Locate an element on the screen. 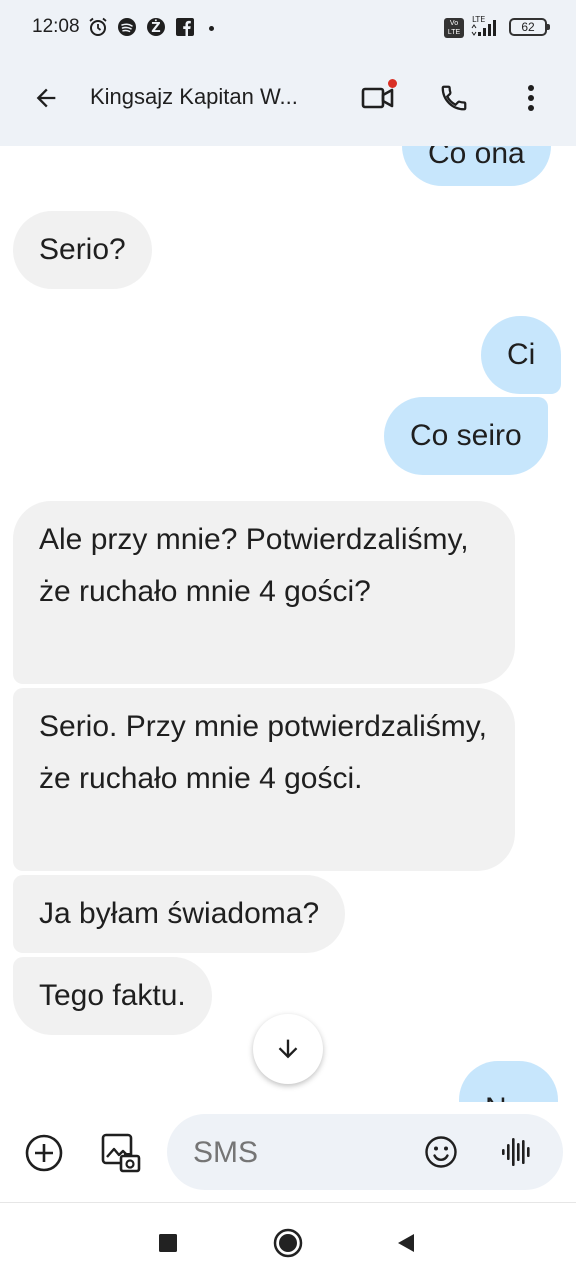 The image size is (576, 1280). emoji-icon is located at coordinates (441, 1152).